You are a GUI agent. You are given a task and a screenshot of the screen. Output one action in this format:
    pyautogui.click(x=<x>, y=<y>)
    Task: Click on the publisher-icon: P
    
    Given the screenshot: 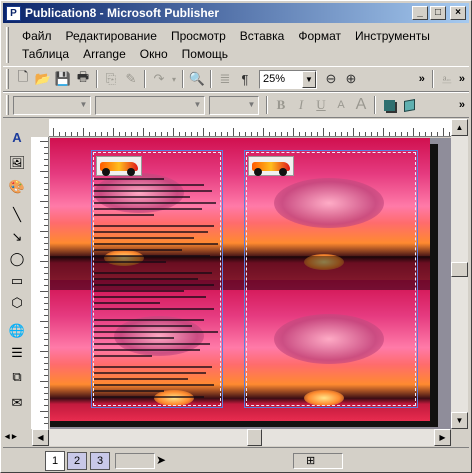 What is the action you would take?
    pyautogui.click(x=13, y=13)
    